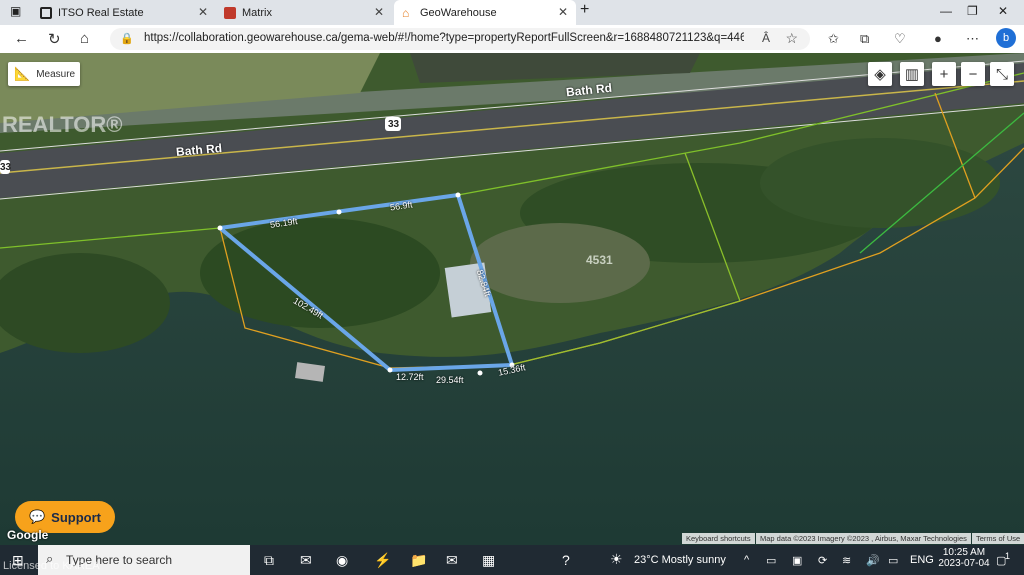 The height and width of the screenshot is (575, 1024). I want to click on tab-label: ITSO Real Estate, so click(101, 12).